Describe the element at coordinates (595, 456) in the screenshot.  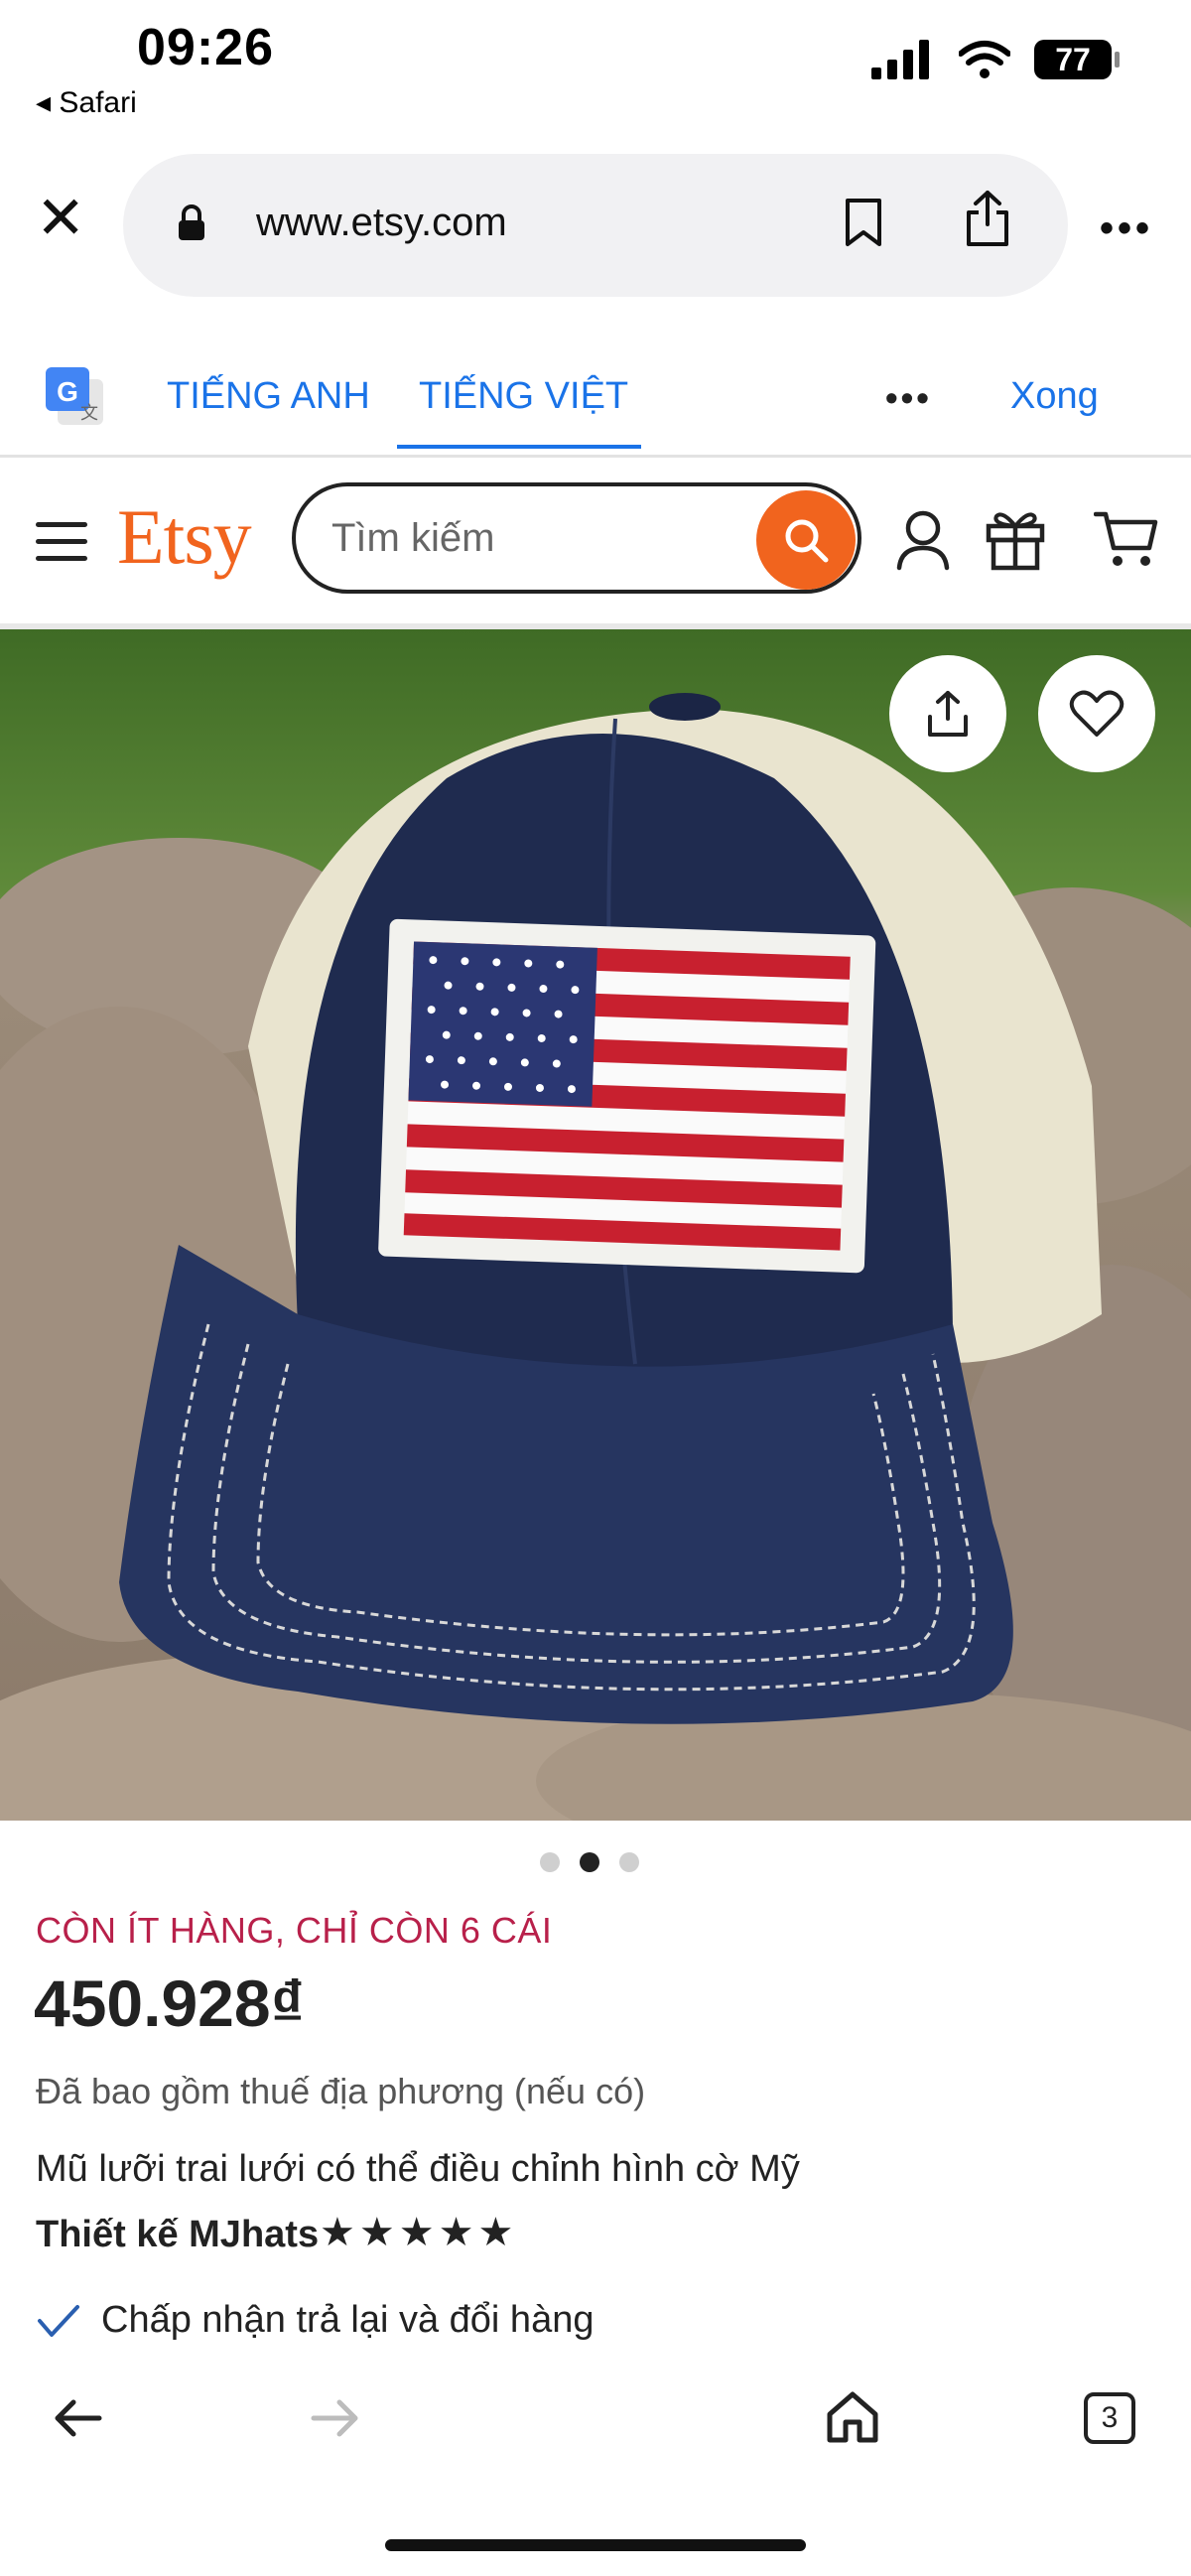
I see `divider` at that location.